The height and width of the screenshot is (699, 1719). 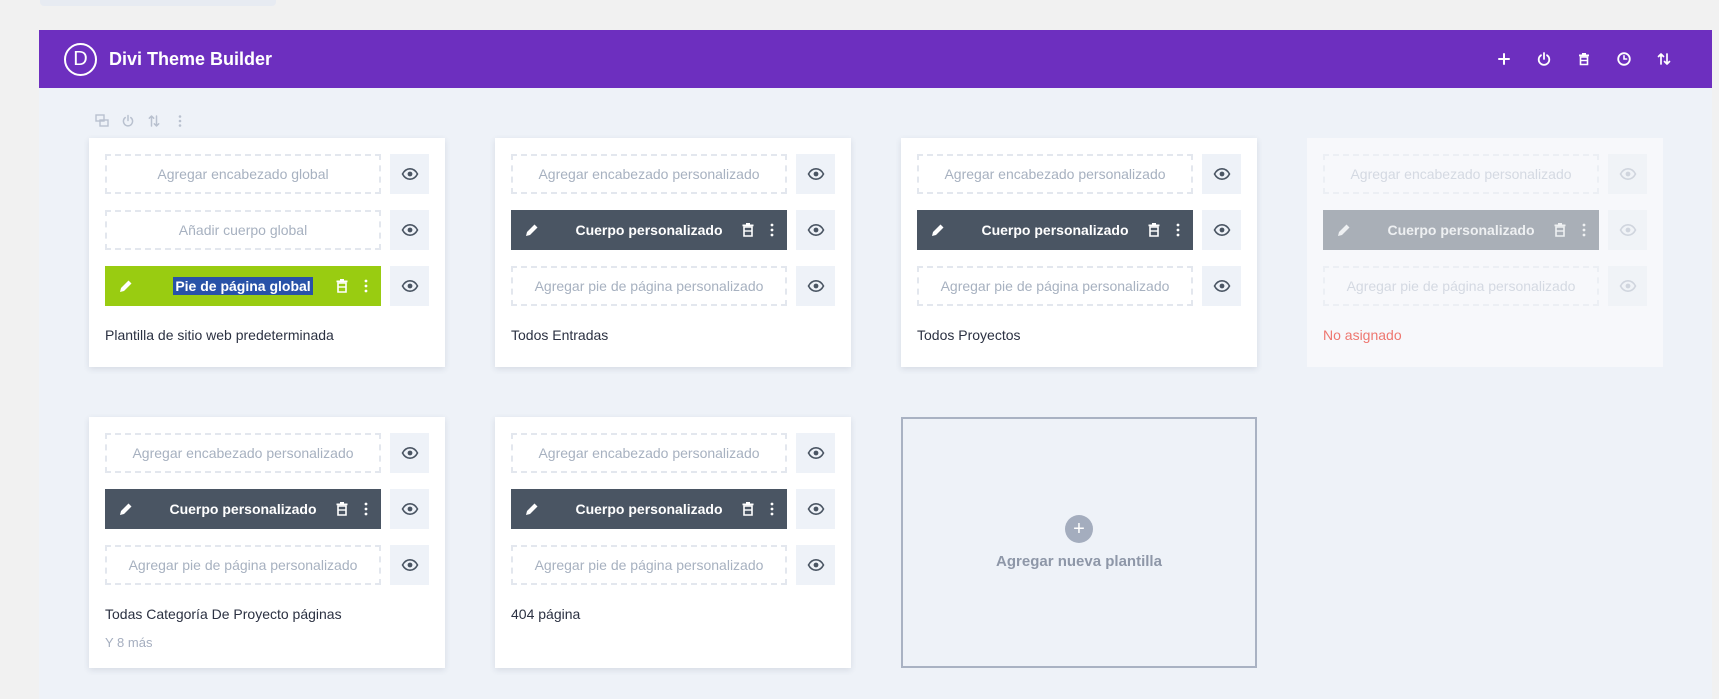 What do you see at coordinates (1603, 59) in the screenshot?
I see `header-actions` at bounding box center [1603, 59].